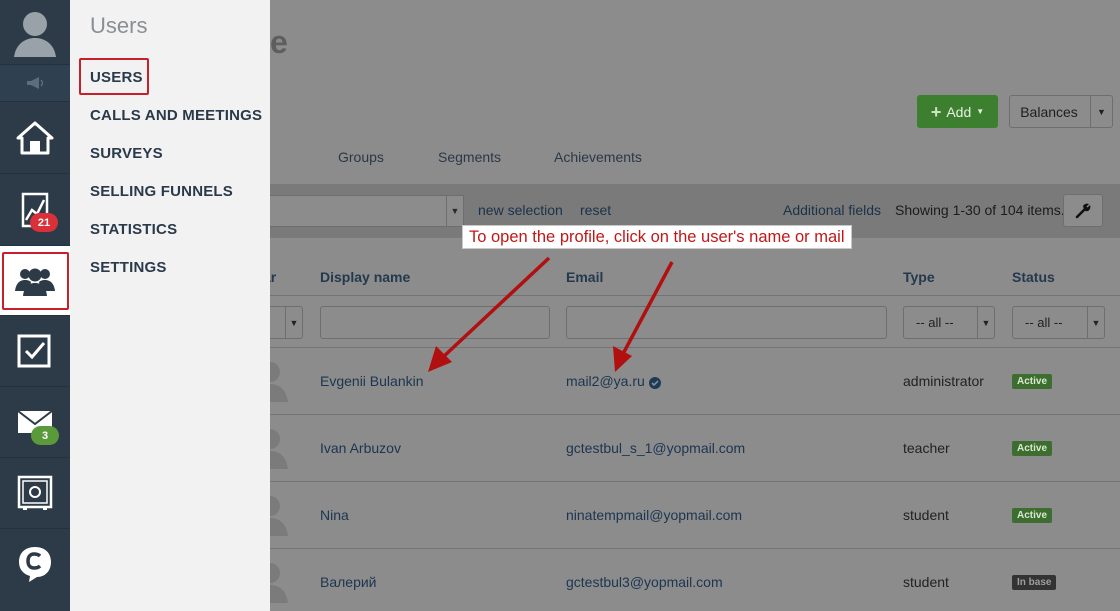 The width and height of the screenshot is (1120, 611). Describe the element at coordinates (520, 210) in the screenshot. I see `new-selection-link: new selection` at that location.